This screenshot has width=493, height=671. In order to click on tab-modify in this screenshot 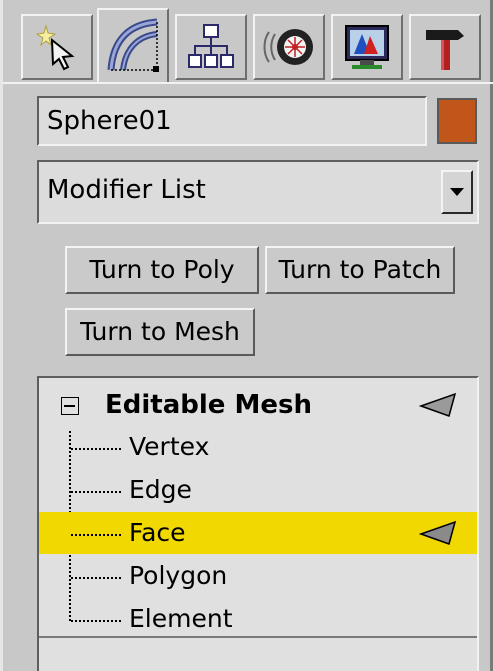, I will do `click(133, 45)`.